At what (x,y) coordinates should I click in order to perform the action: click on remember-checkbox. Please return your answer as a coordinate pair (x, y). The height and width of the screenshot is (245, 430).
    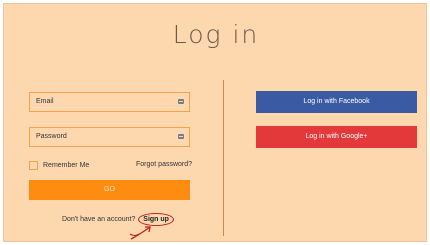
    Looking at the image, I should click on (33, 165).